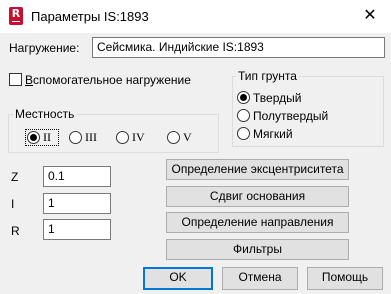 This screenshot has height=294, width=391. Describe the element at coordinates (75, 137) in the screenshot. I see `terrain-radio-iii` at that location.